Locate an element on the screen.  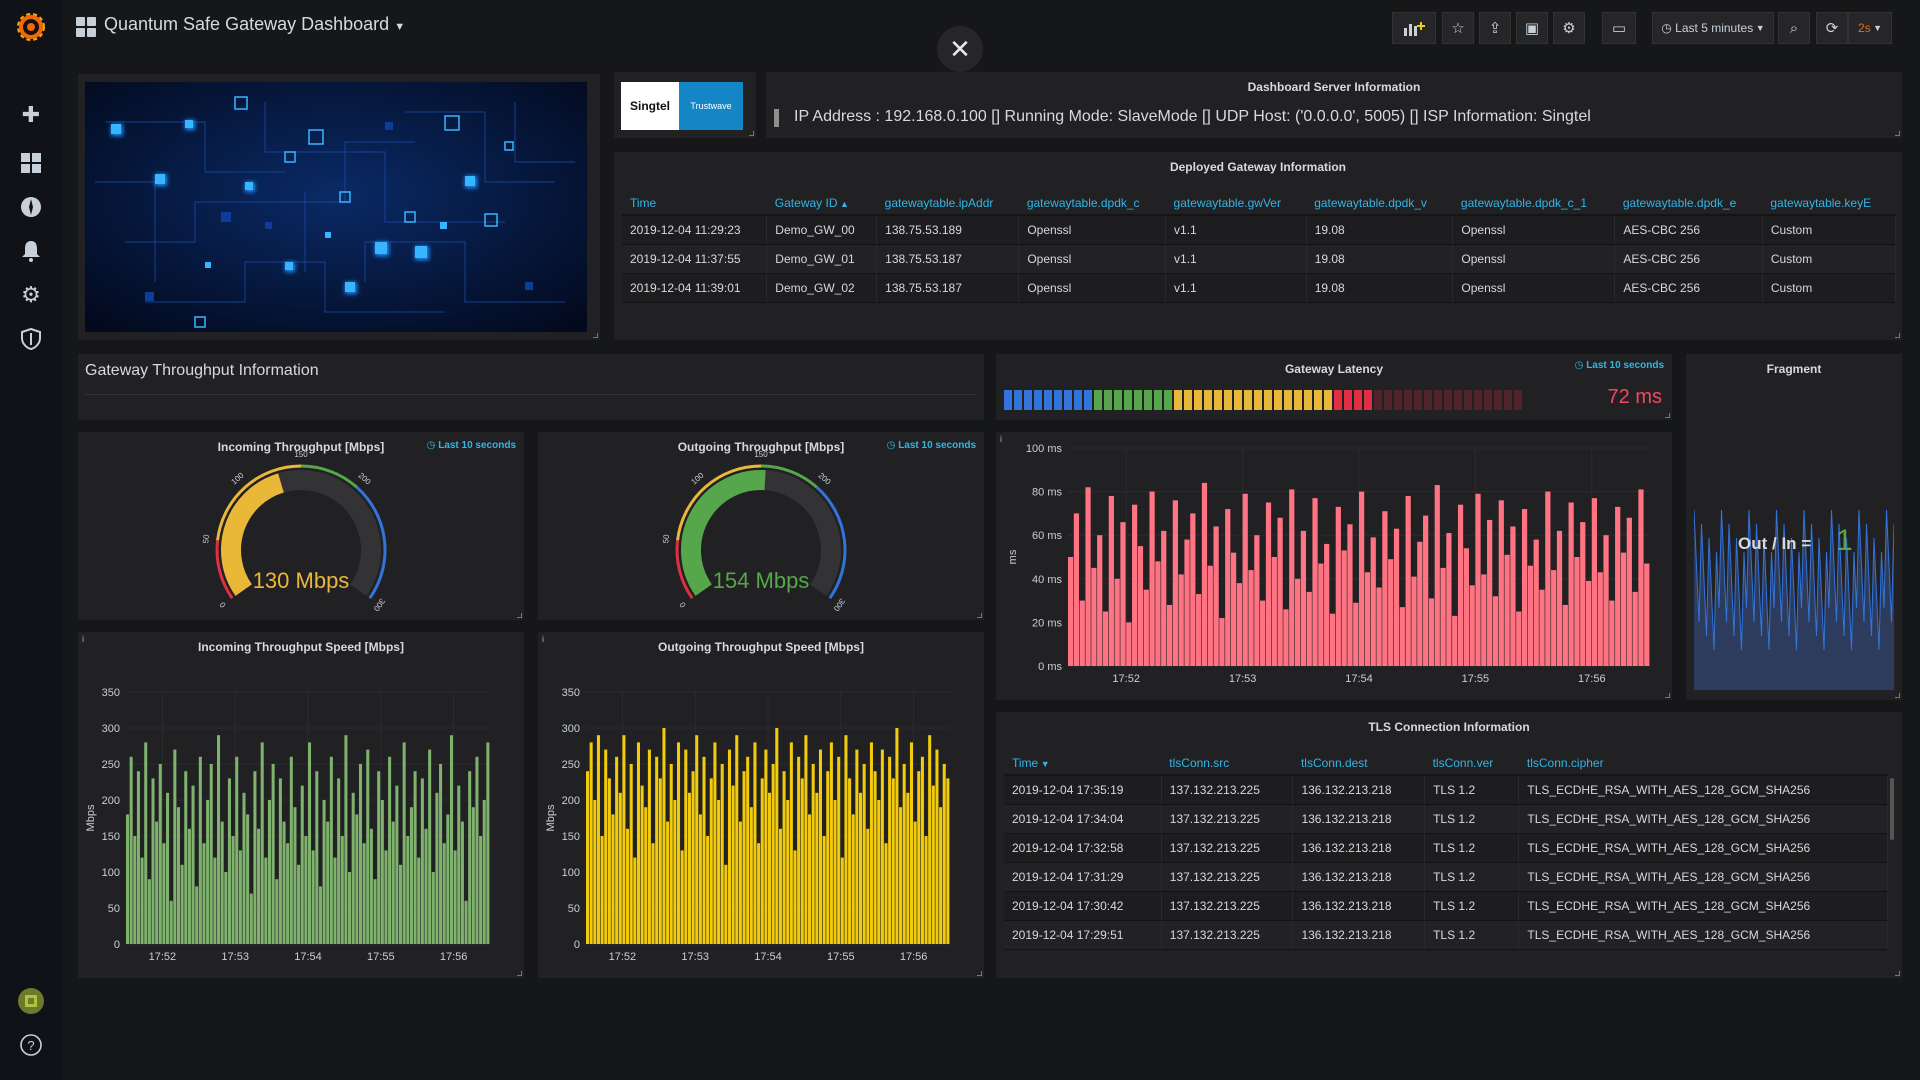
time-range-picker: ◷ Last 5 minutes ▼ is located at coordinates (1713, 28).